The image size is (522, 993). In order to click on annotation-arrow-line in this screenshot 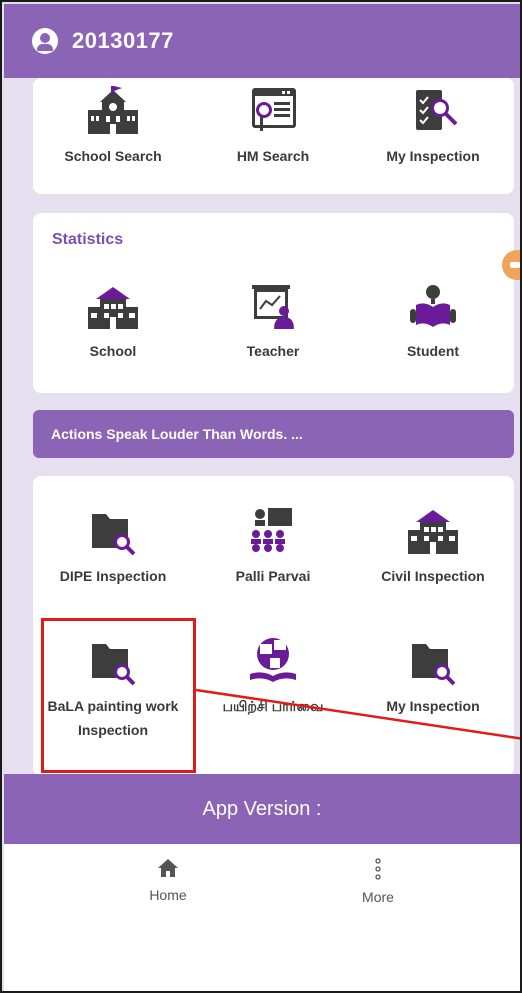, I will do `click(357, 714)`.